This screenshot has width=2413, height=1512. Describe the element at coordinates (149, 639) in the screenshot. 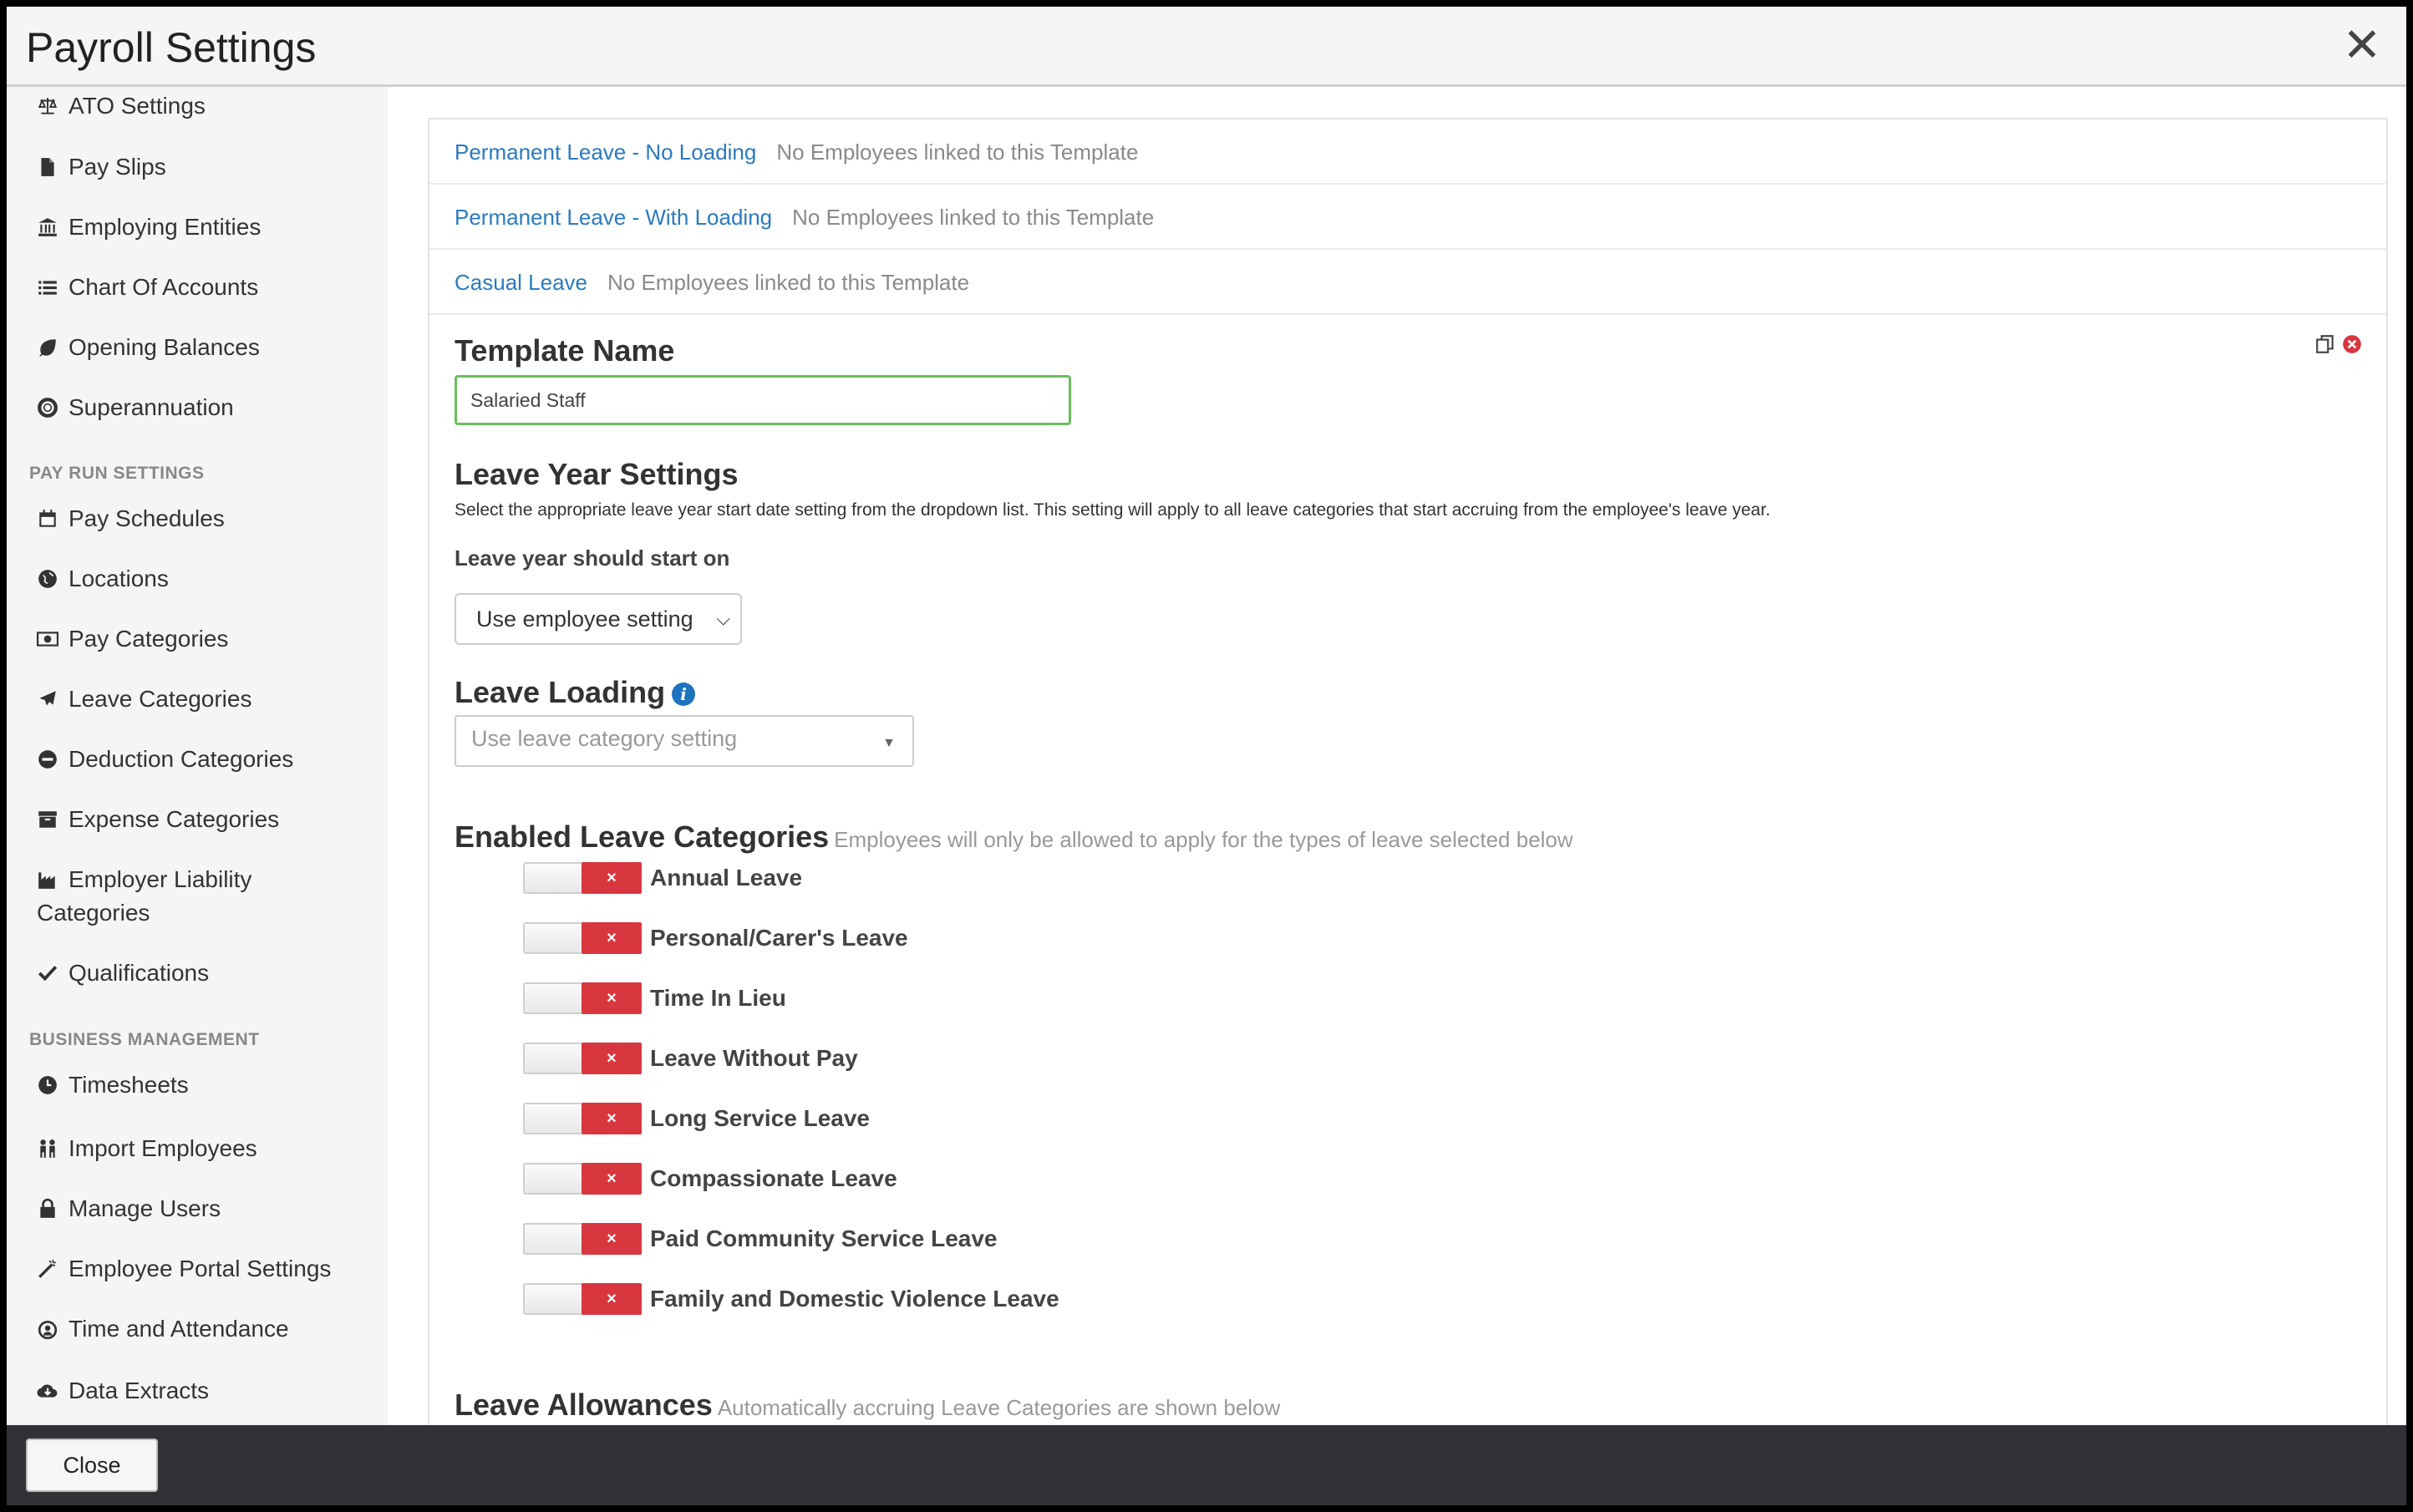

I see `sidebar-item-label: Pay Categories` at that location.